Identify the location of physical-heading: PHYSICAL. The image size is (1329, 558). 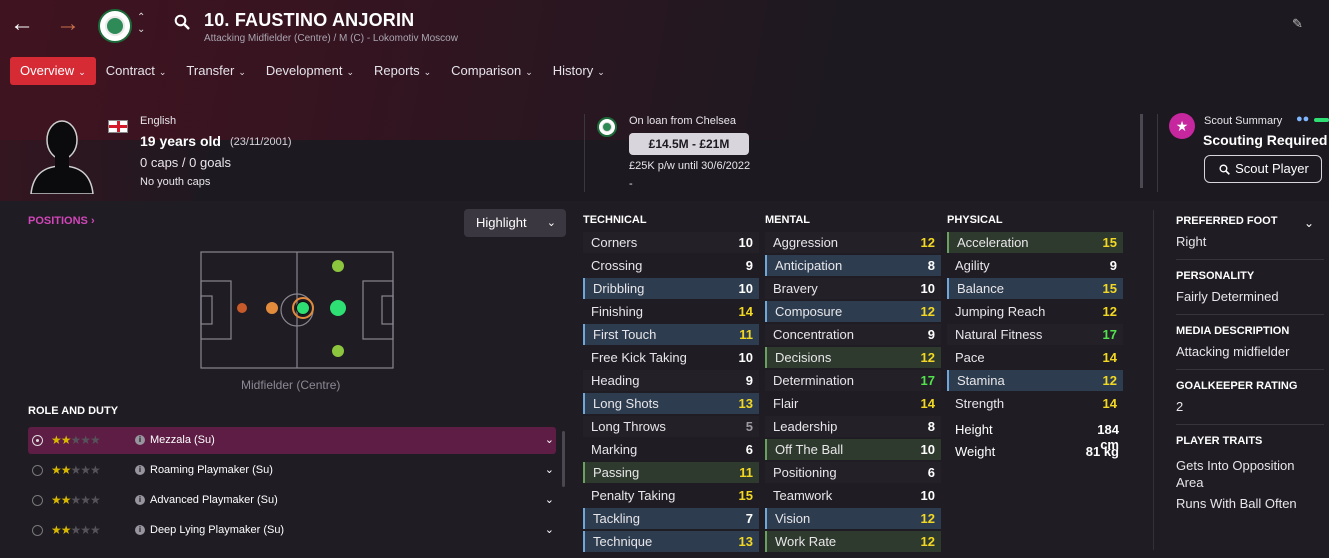
(975, 220).